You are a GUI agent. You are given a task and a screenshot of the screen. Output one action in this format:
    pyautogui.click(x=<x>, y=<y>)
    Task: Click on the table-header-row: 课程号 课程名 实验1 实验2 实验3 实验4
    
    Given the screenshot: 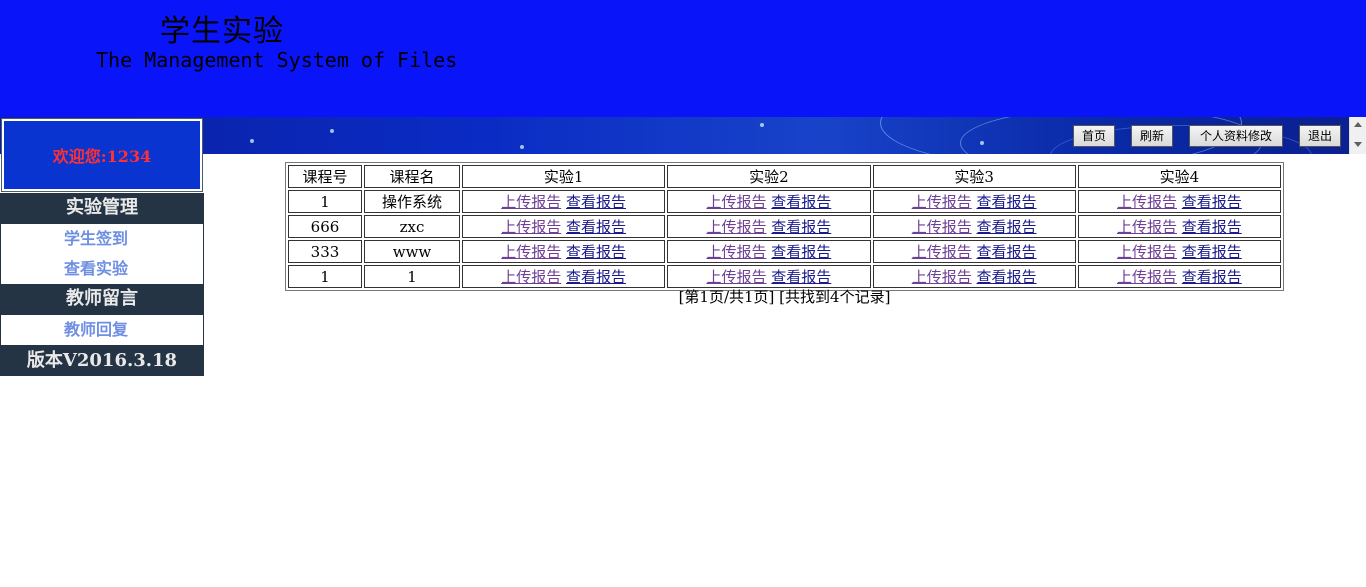 What is the action you would take?
    pyautogui.click(x=784, y=176)
    